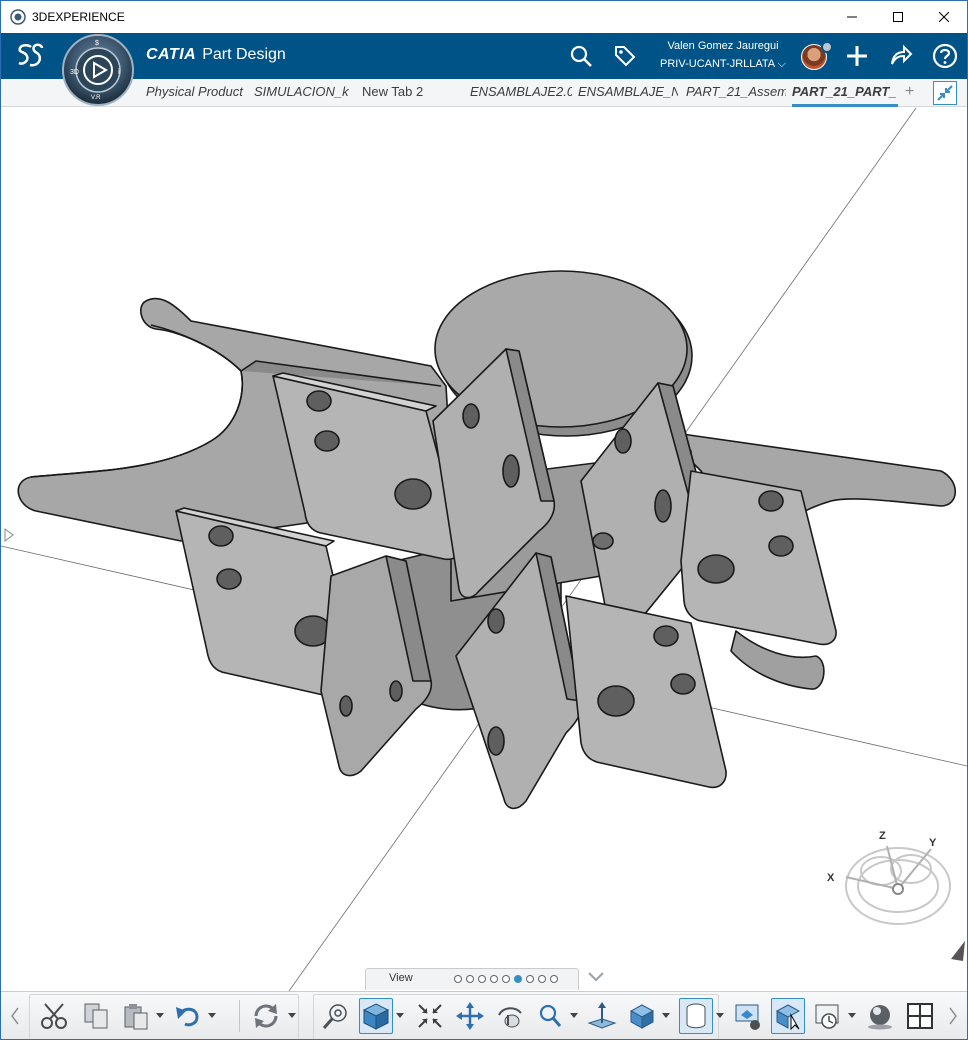 Image resolution: width=968 pixels, height=1040 pixels. I want to click on tab-simulacion: SIMULACION_k, so click(302, 93).